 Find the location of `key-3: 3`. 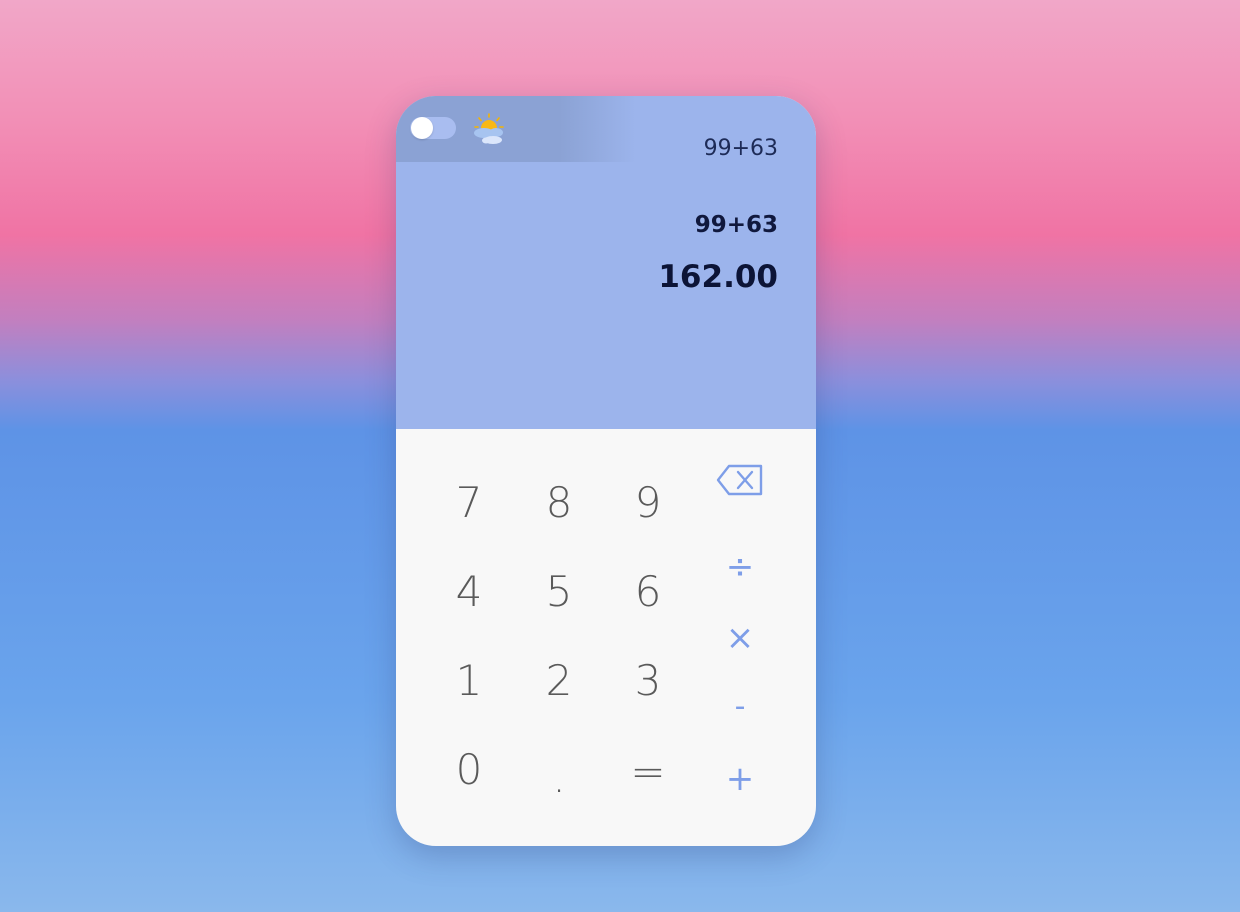

key-3: 3 is located at coordinates (648, 680).